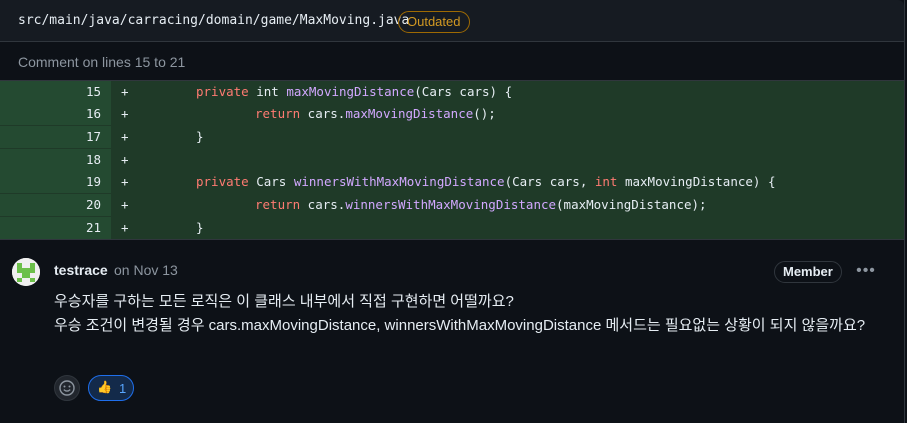 The image size is (907, 423). I want to click on code-token: Cars, so click(271, 181).